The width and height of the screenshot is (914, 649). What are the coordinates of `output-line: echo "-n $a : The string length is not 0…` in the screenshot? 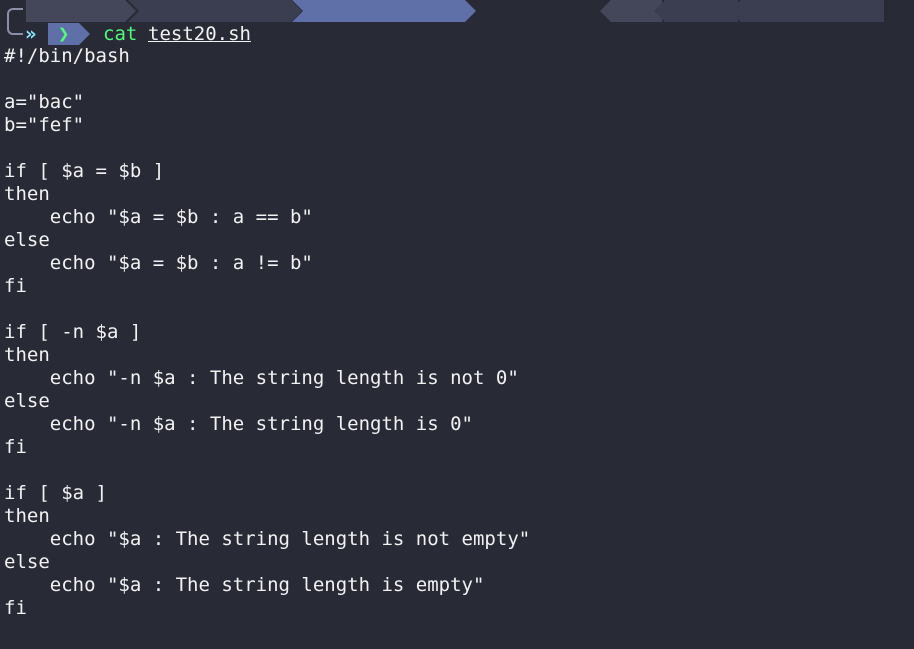 It's located at (261, 378).